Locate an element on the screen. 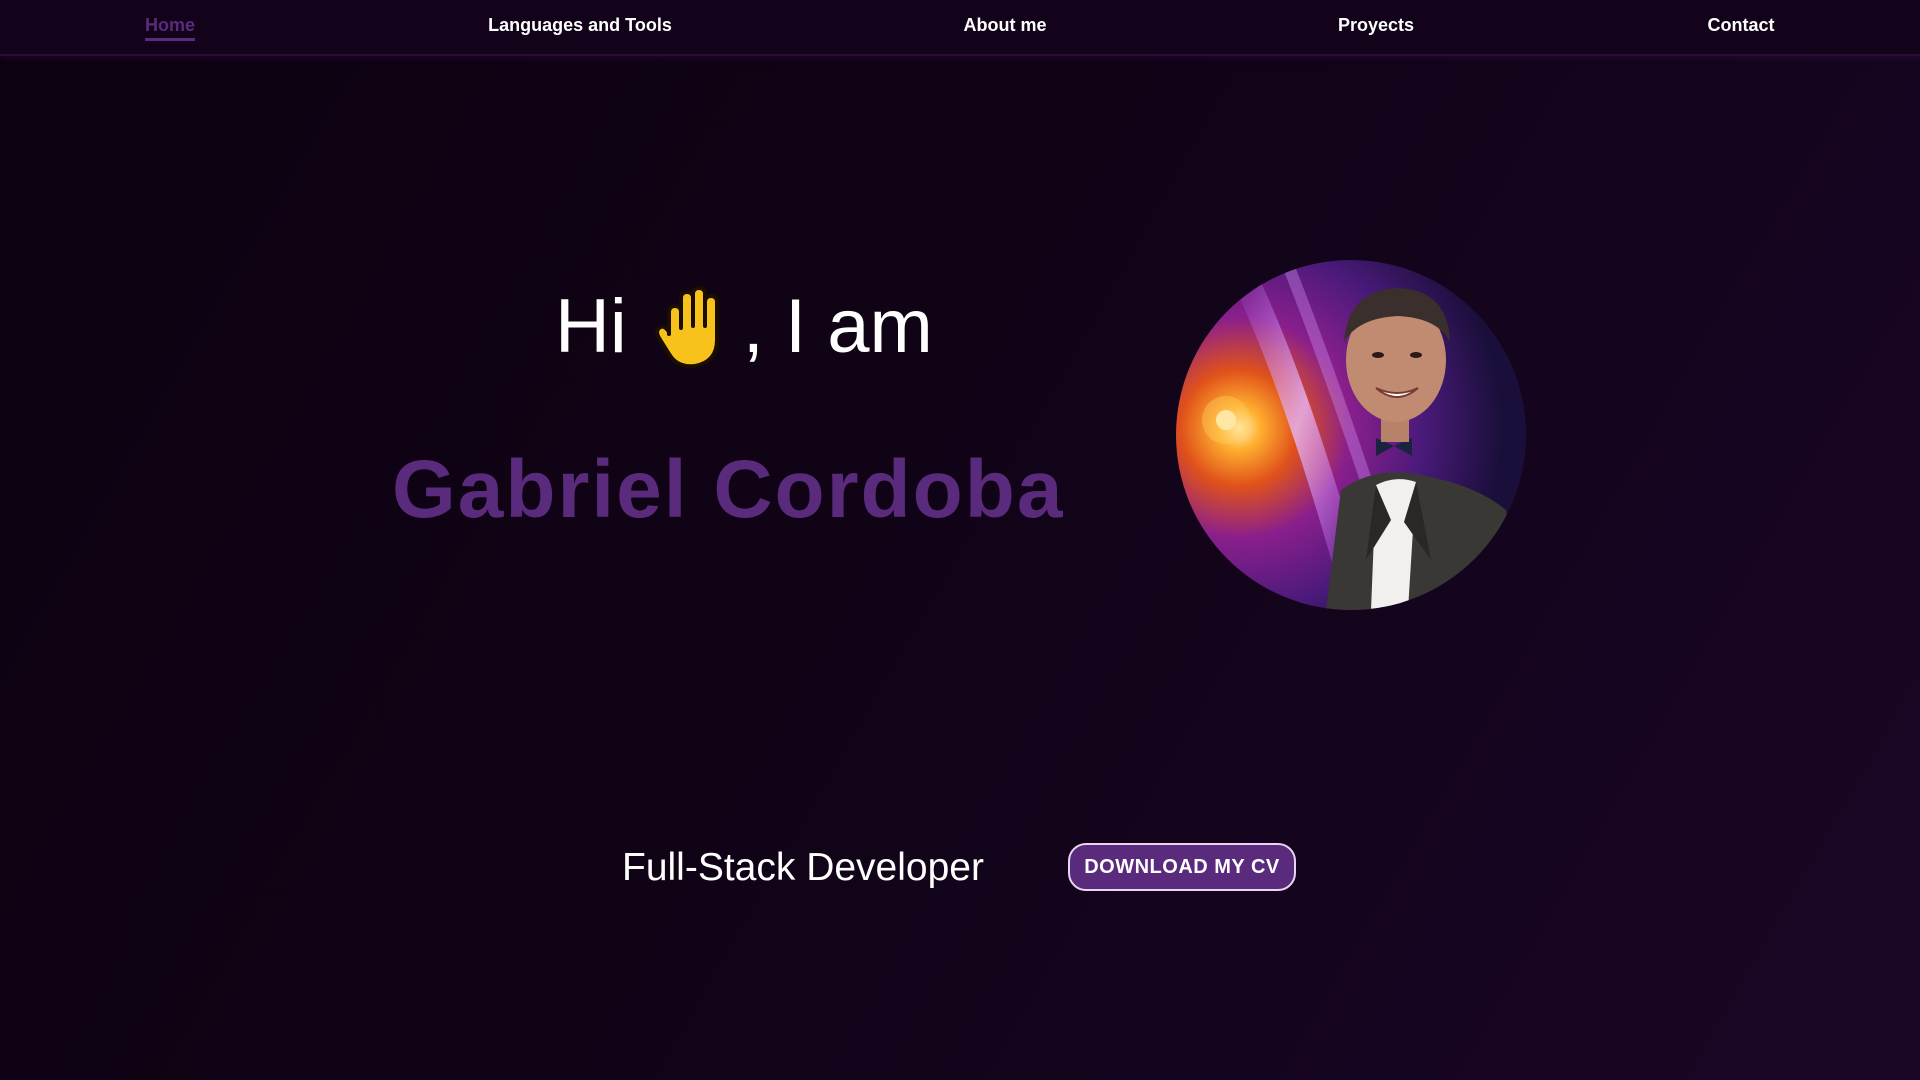 Image resolution: width=1920 pixels, height=1080 pixels. role-title: Full-Stack Developer is located at coordinates (803, 867).